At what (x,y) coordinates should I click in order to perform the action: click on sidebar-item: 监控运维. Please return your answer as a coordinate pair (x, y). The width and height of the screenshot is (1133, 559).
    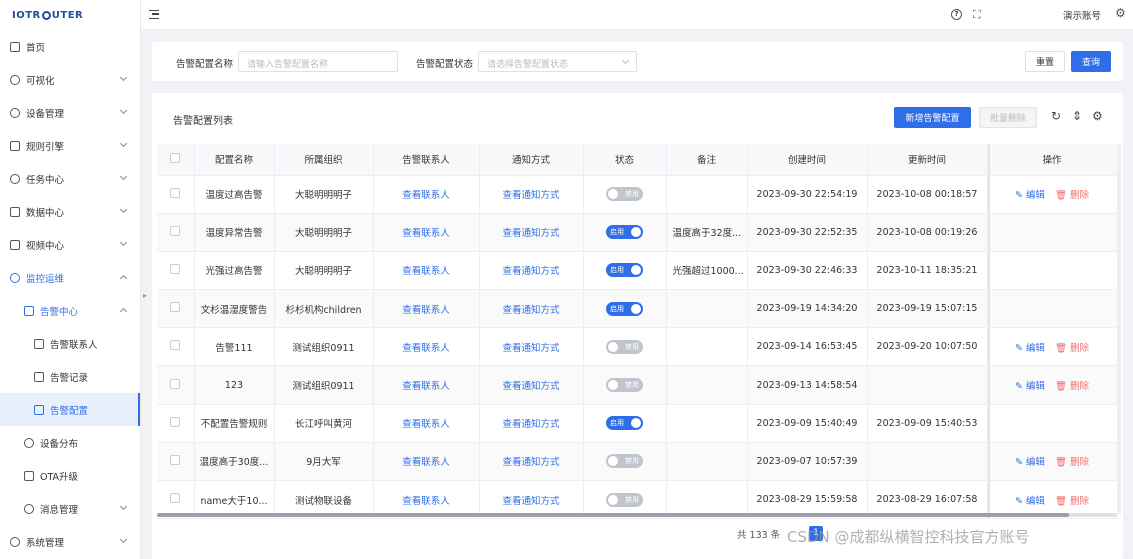
    Looking at the image, I should click on (70, 277).